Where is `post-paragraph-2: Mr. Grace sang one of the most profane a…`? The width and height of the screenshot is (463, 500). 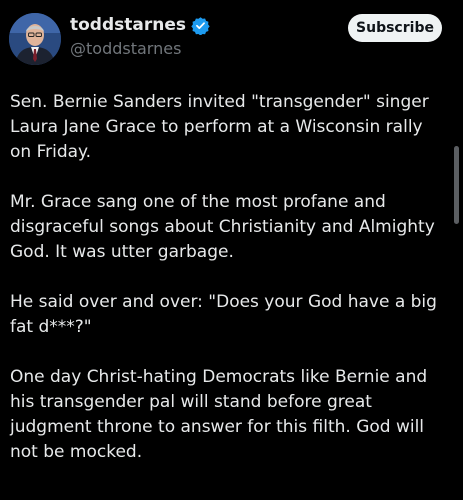
post-paragraph-2: Mr. Grace sang one of the most profane a… is located at coordinates (222, 227).